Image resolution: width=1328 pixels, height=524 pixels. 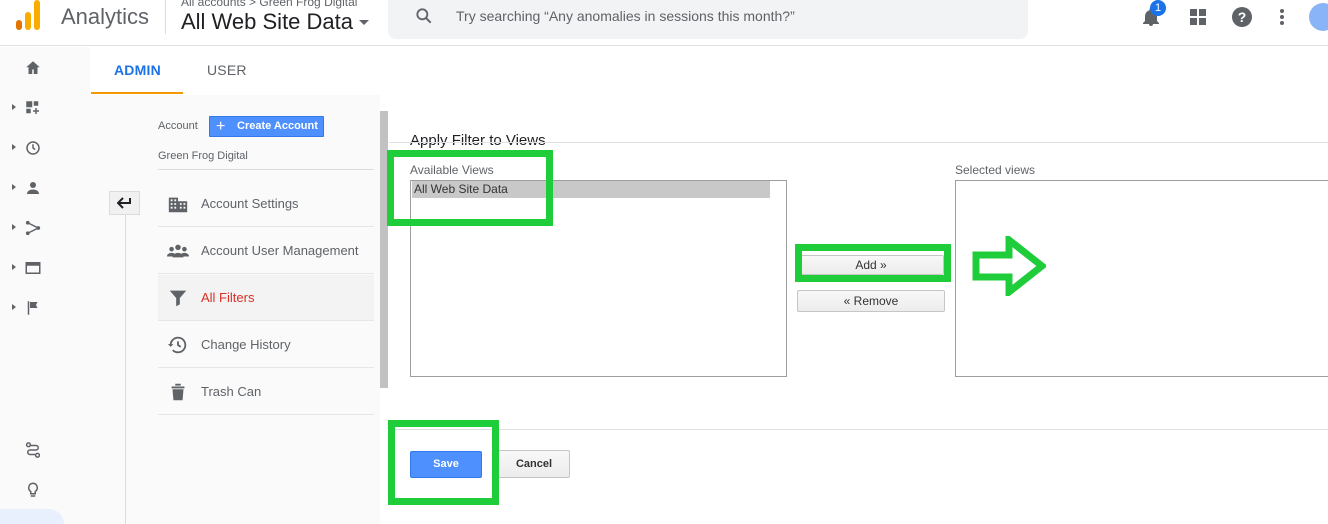 What do you see at coordinates (269, 4) in the screenshot?
I see `breadcrumb: All accounts > Green Frog Digital` at bounding box center [269, 4].